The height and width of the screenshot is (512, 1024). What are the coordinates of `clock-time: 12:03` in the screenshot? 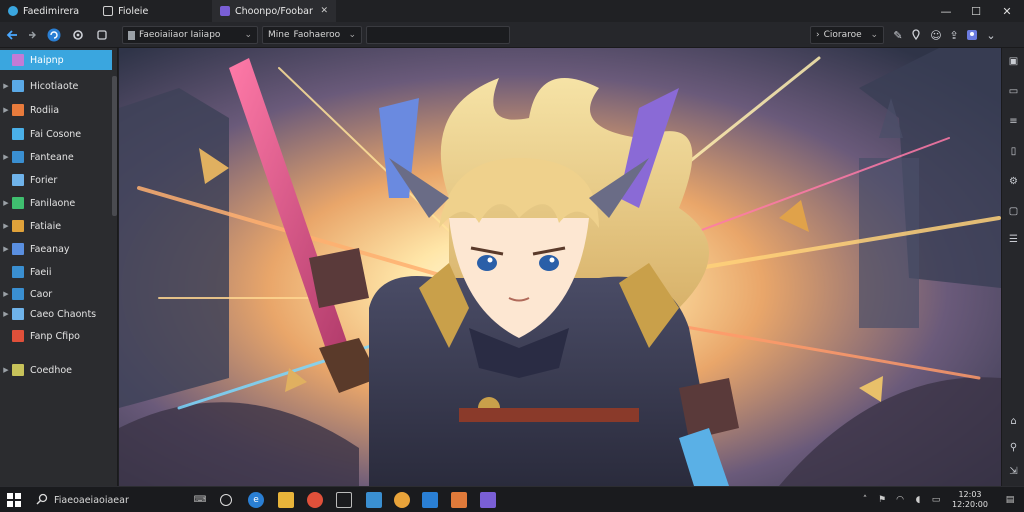 It's located at (970, 494).